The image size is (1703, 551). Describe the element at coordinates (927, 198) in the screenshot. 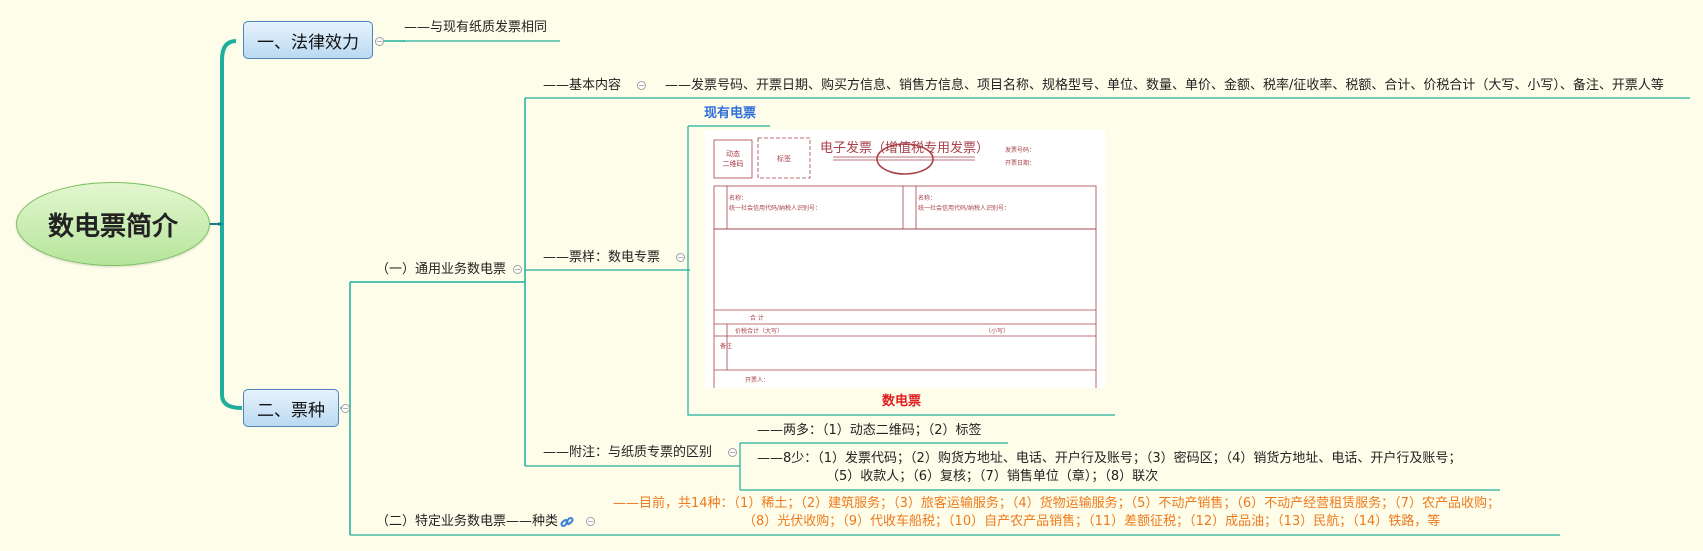

I see `seller-name-label: 名称：` at that location.